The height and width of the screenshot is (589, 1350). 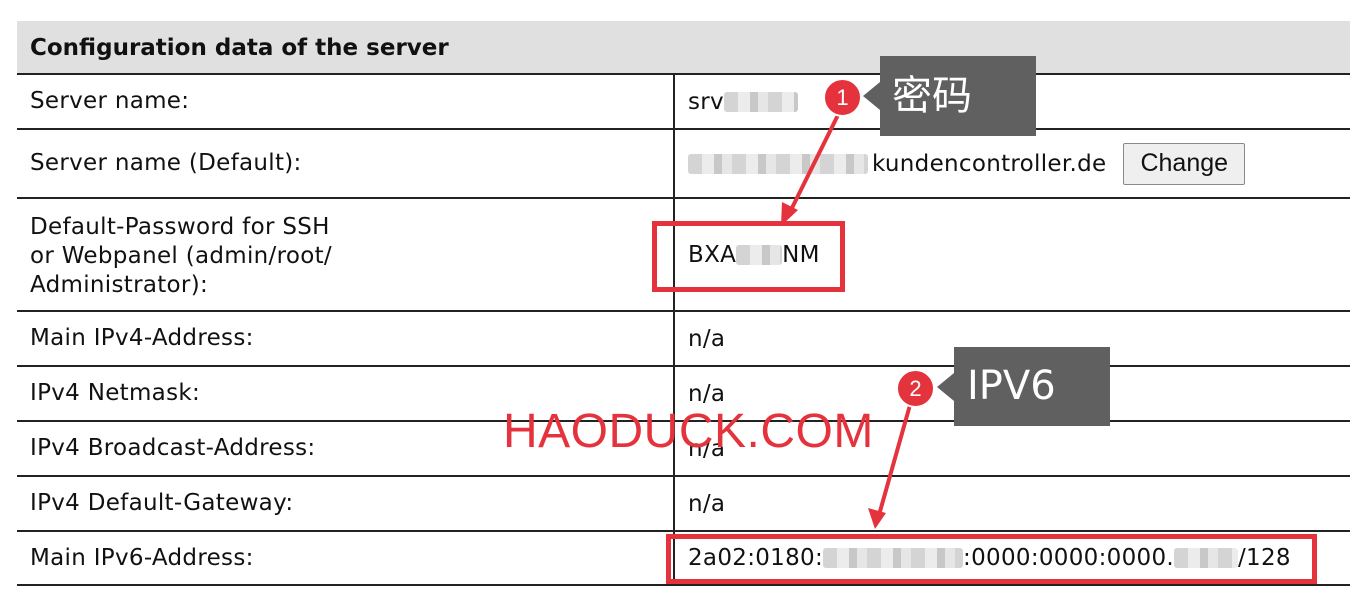 I want to click on callout-tag-password: 密码, so click(x=949, y=96).